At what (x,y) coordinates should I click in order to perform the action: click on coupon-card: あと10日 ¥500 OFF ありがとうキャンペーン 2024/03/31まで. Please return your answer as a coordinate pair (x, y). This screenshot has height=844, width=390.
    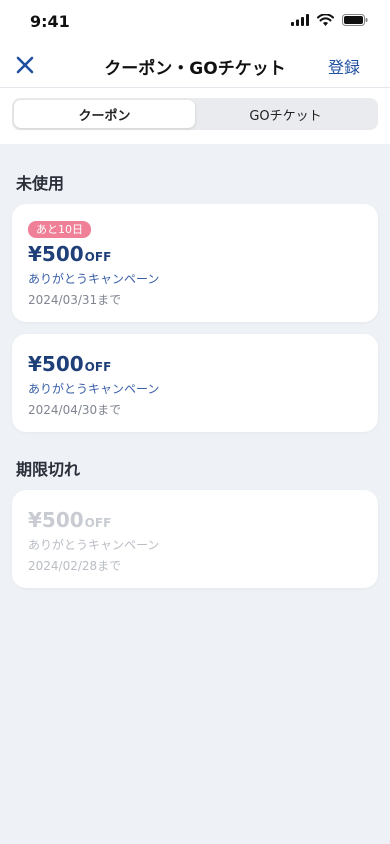
    Looking at the image, I should click on (195, 263).